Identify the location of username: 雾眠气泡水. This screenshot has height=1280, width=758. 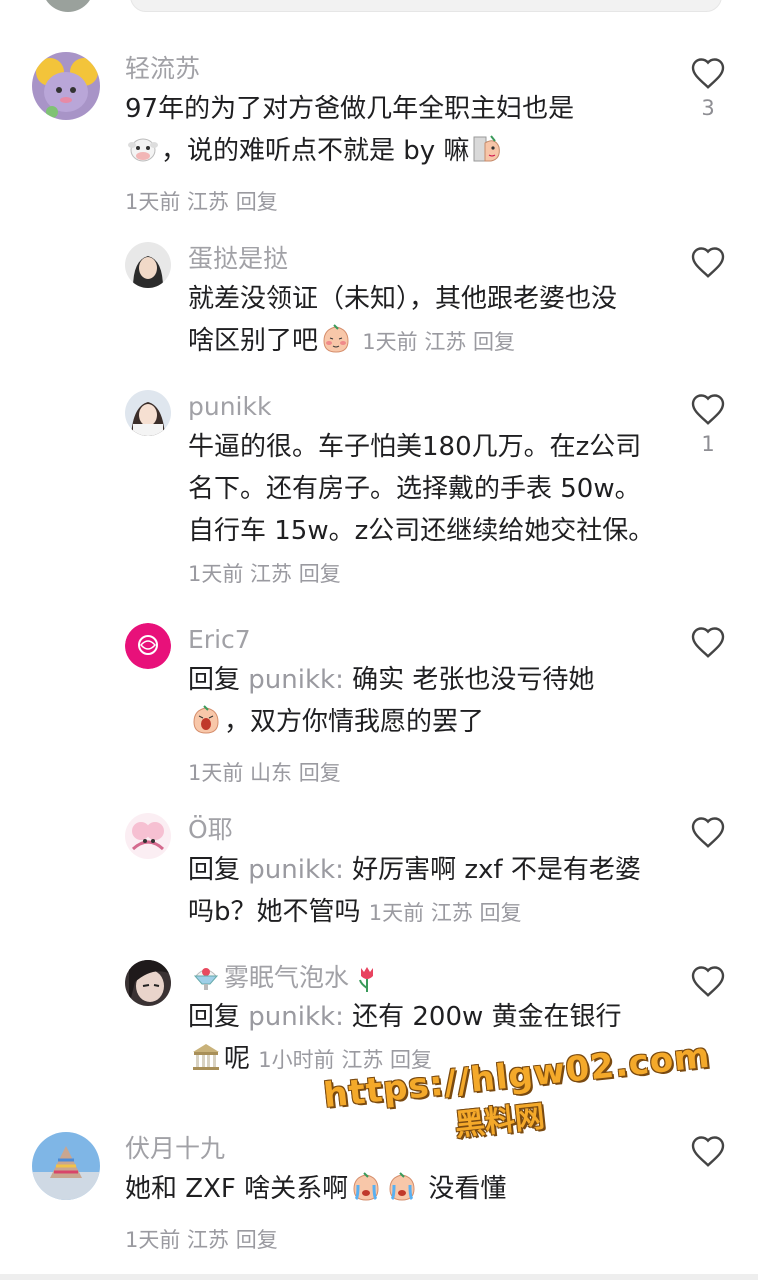
(286, 978).